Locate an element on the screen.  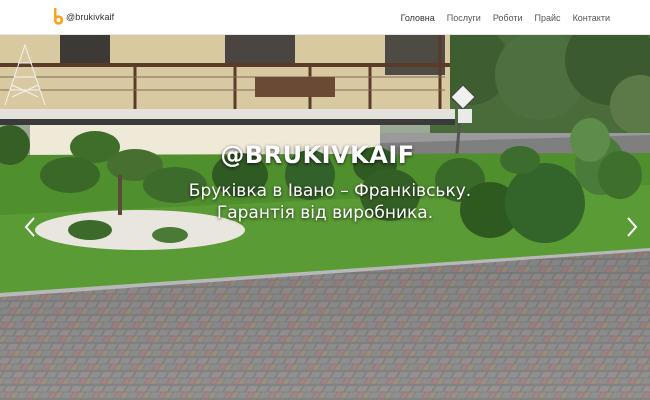
brand-logo: @brukivkaif is located at coordinates (83, 17).